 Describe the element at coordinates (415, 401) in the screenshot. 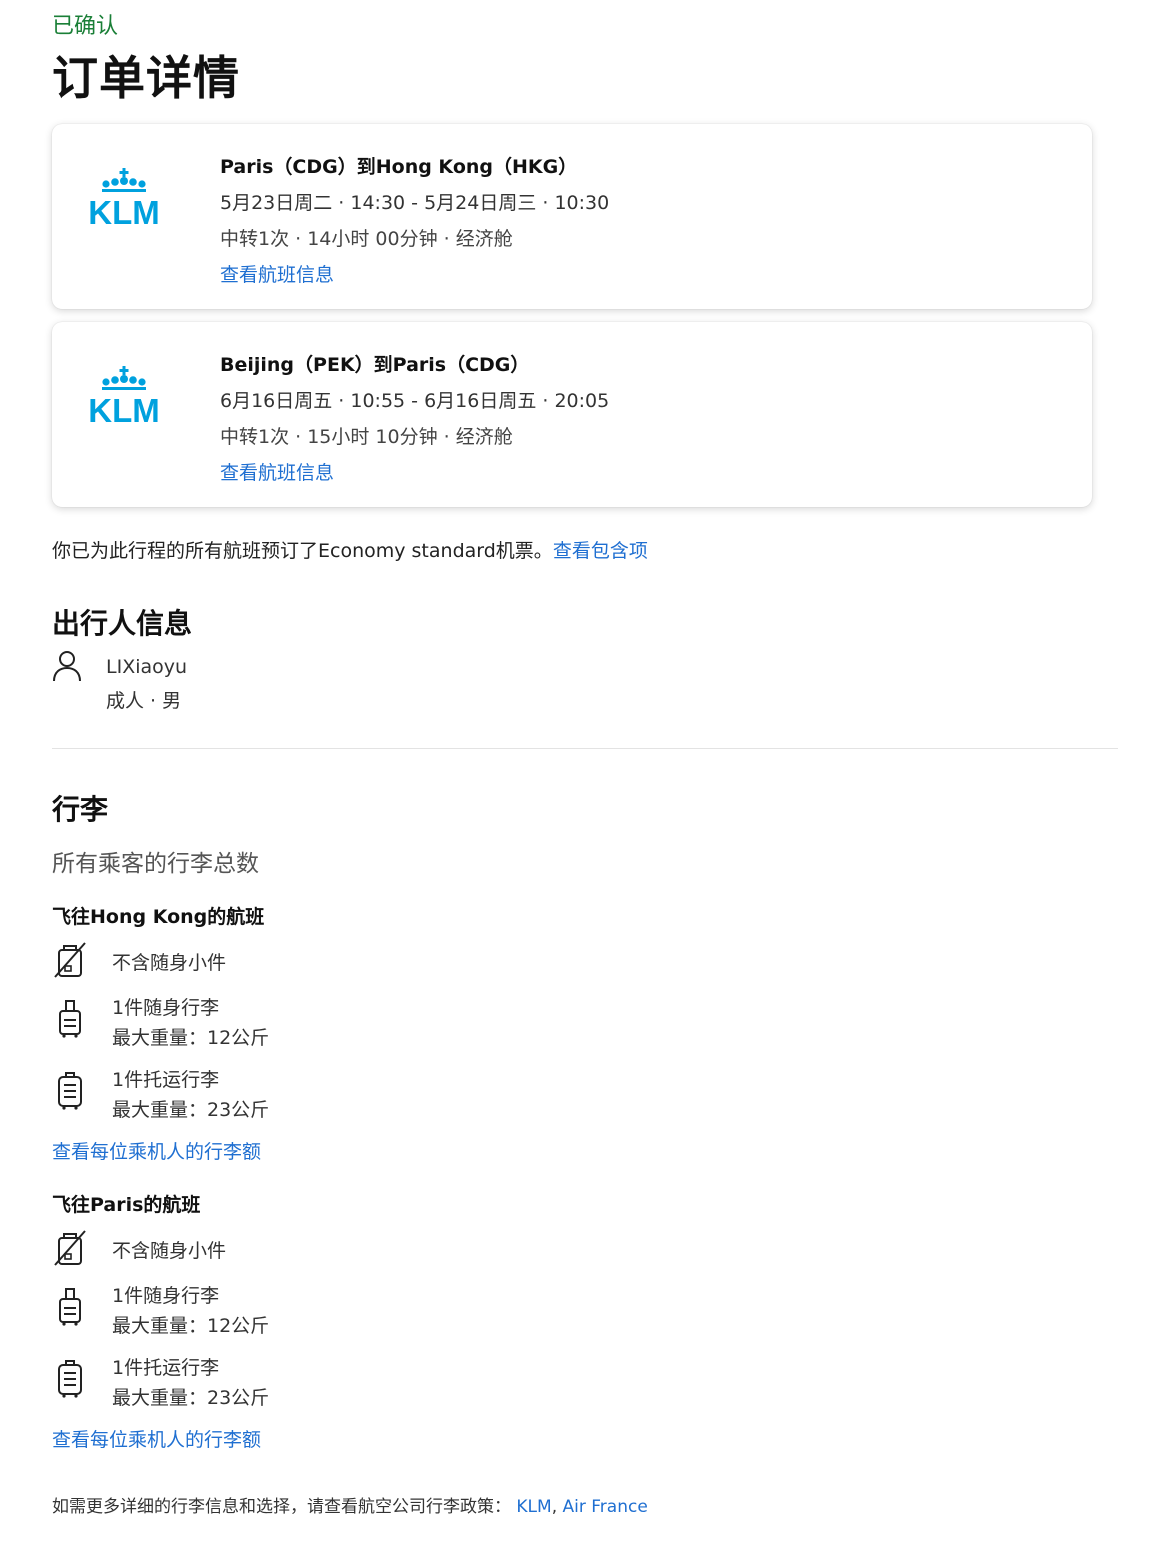

I see `flight-times: 6月16日周五 · 10:55 - 6月16日周五 · 20:05` at that location.